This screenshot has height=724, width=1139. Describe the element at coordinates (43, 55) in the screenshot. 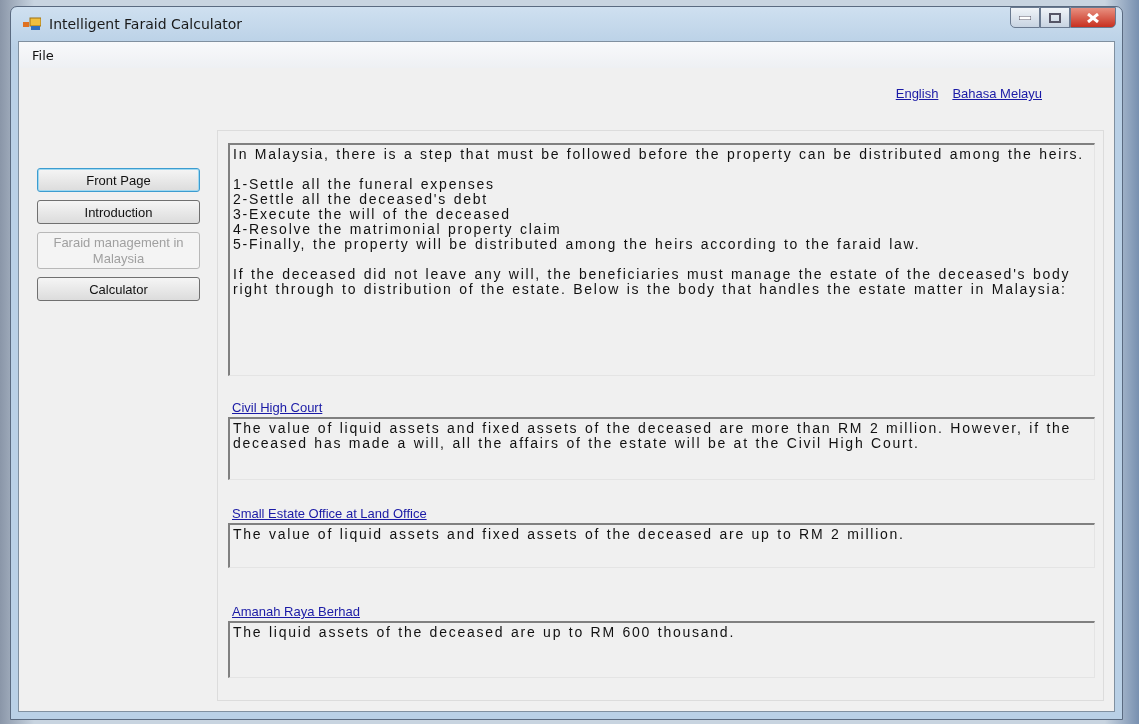

I see `menu-item: File` at that location.